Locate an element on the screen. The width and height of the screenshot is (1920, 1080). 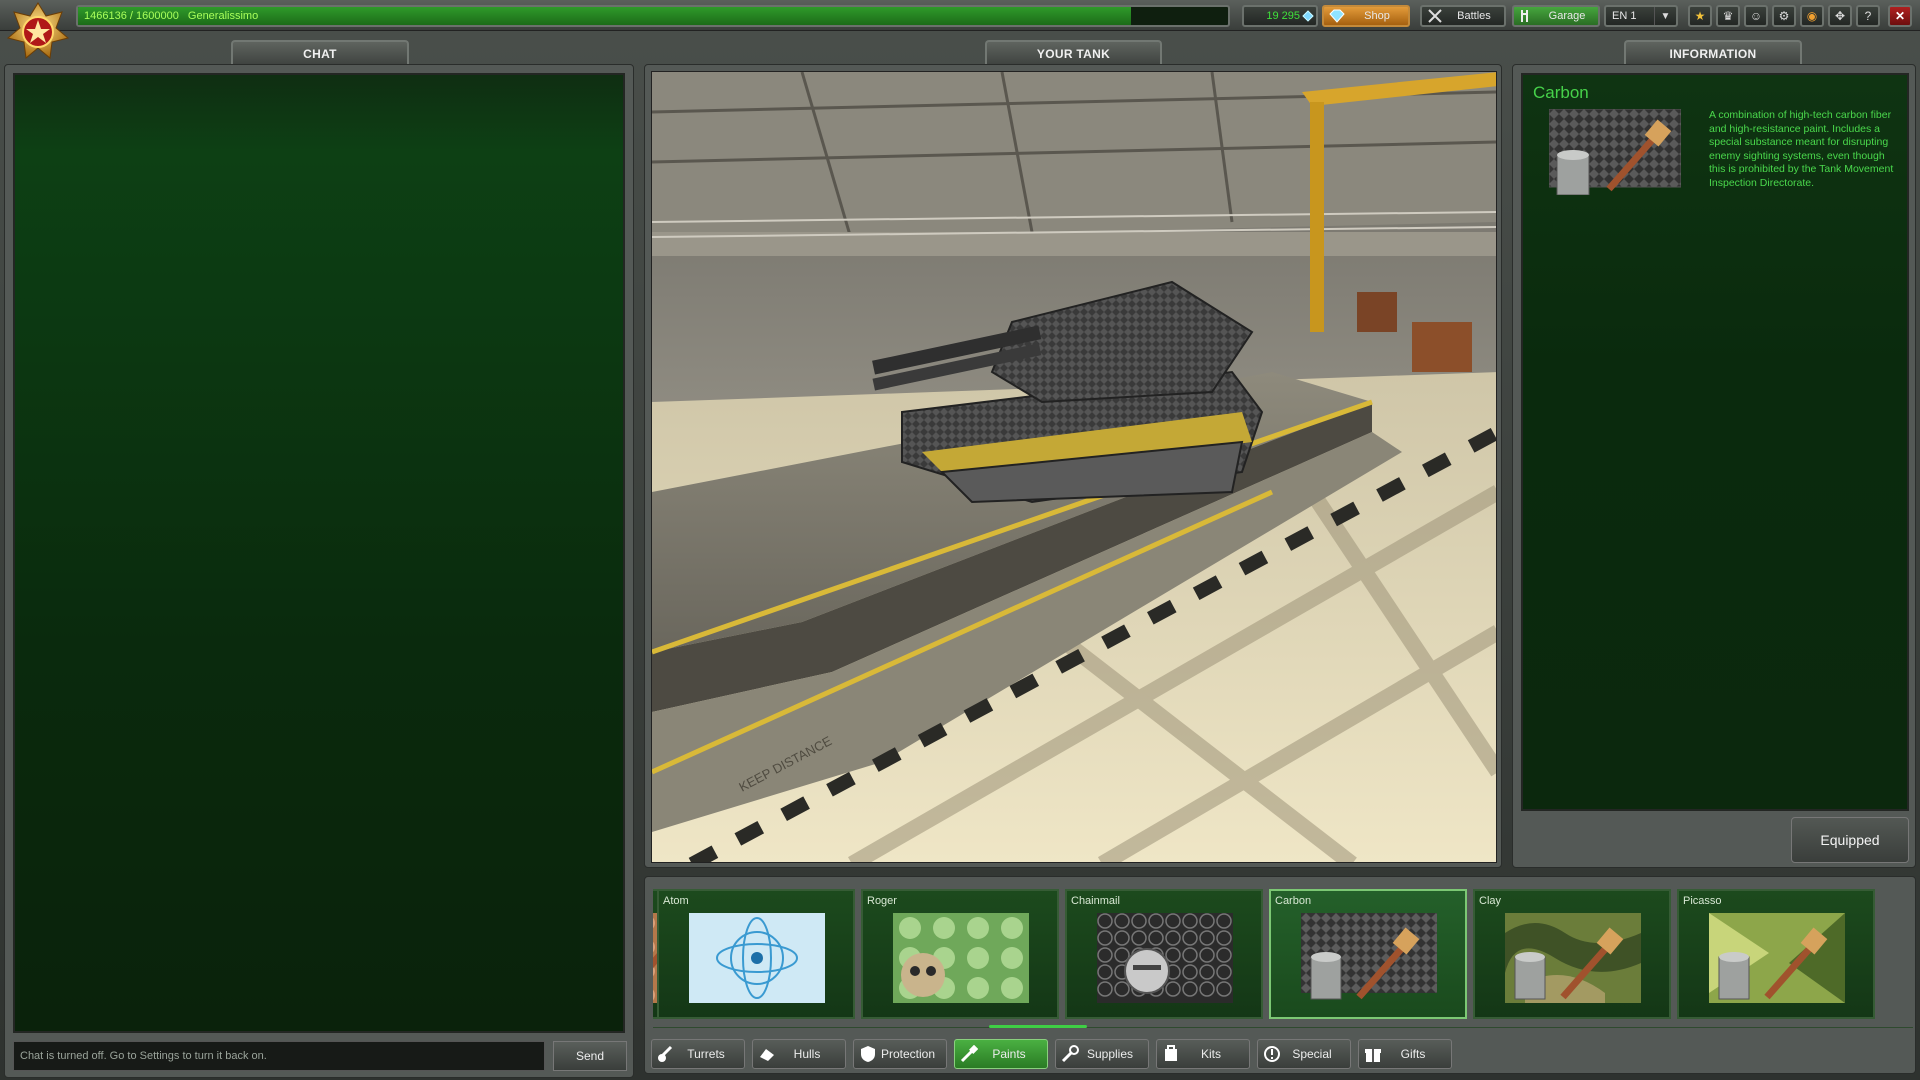
item-card-picasso: Picasso is located at coordinates (1776, 954).